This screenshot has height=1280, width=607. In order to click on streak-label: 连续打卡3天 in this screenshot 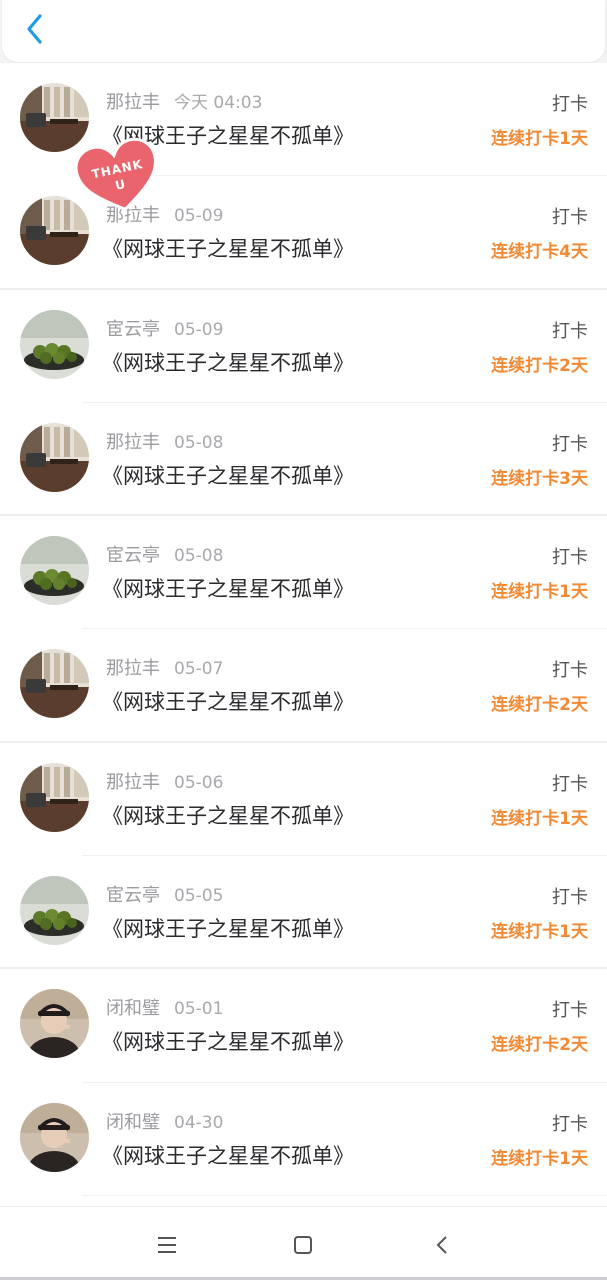, I will do `click(539, 478)`.